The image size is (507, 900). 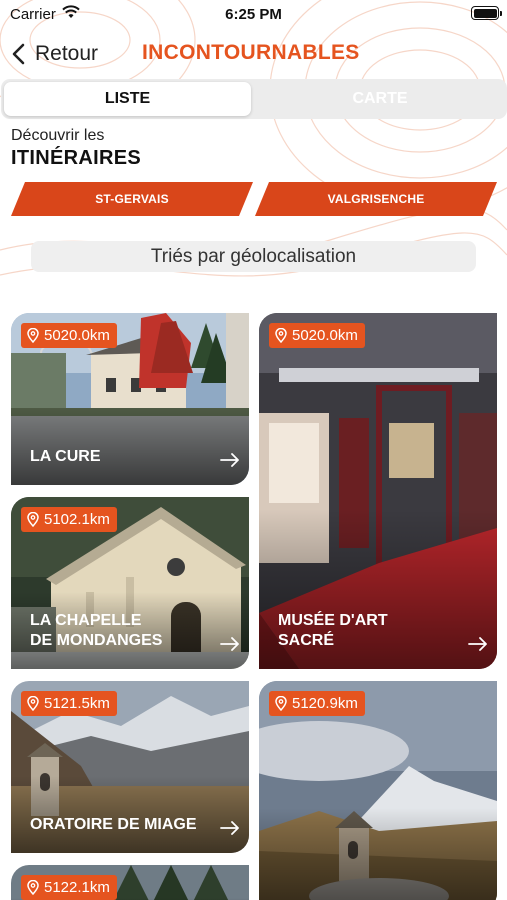 What do you see at coordinates (251, 52) in the screenshot?
I see `page-title: INCONTOURNABLES` at bounding box center [251, 52].